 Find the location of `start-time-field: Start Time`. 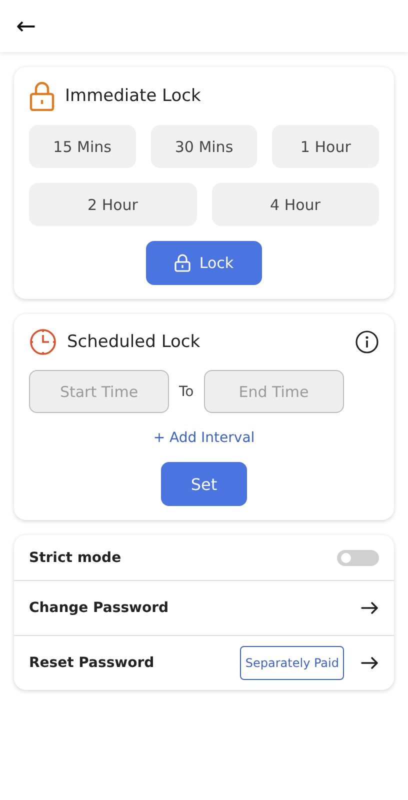

start-time-field: Start Time is located at coordinates (99, 391).